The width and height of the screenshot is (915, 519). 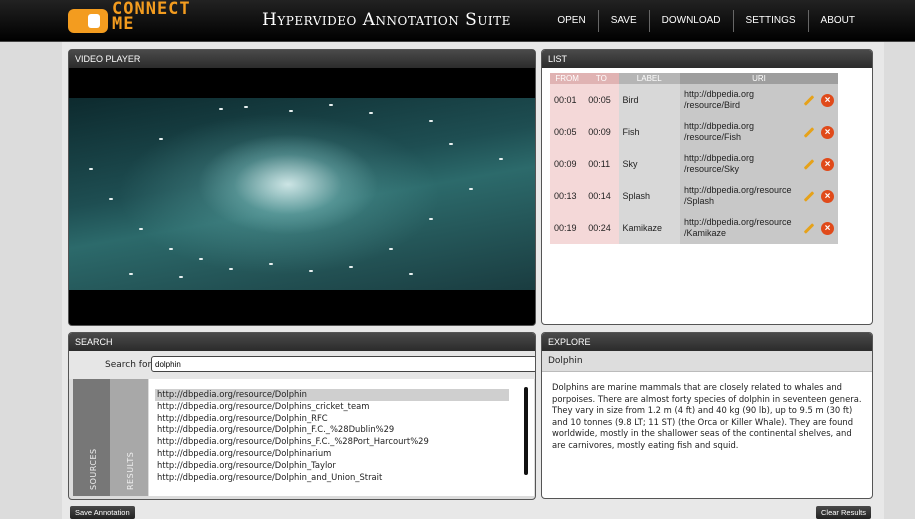 What do you see at coordinates (343, 364) in the screenshot?
I see `search-input` at bounding box center [343, 364].